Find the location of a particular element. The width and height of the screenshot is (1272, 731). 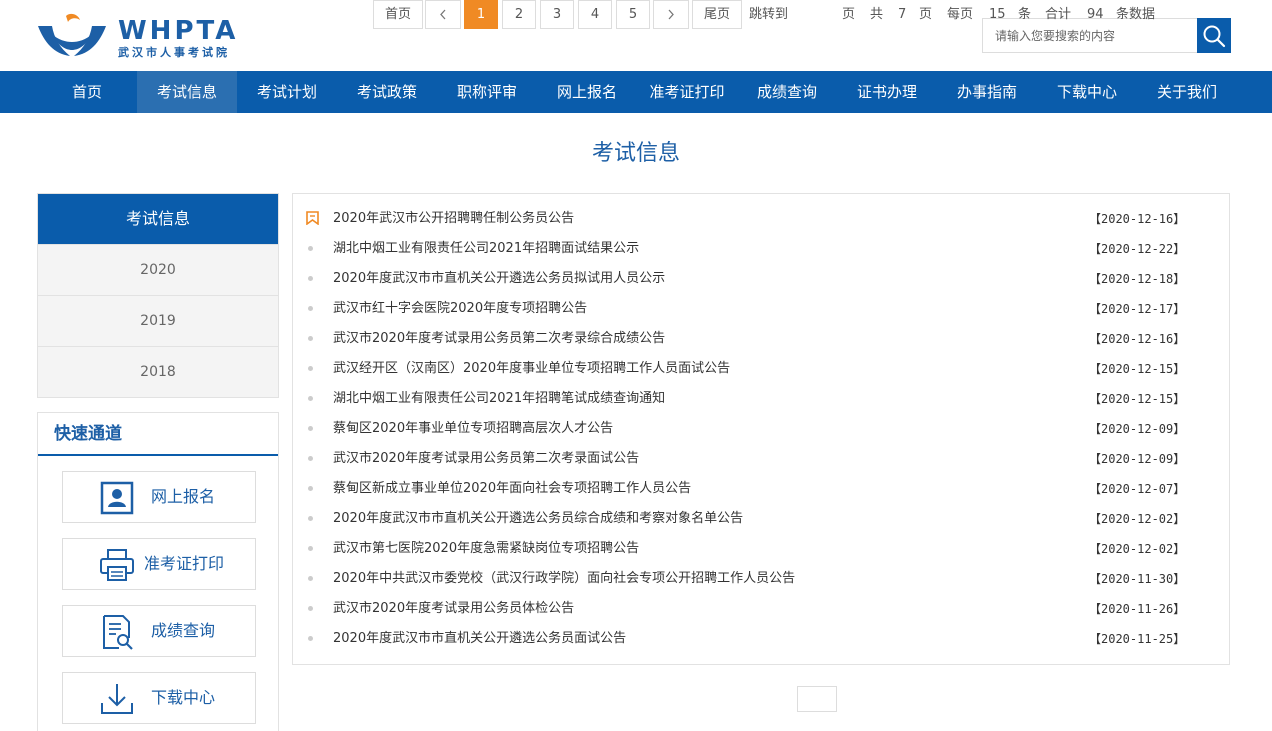

list-item: 武汉市2020年度考试录用公务员体检公告 【2020-11-26】 is located at coordinates (761, 609).